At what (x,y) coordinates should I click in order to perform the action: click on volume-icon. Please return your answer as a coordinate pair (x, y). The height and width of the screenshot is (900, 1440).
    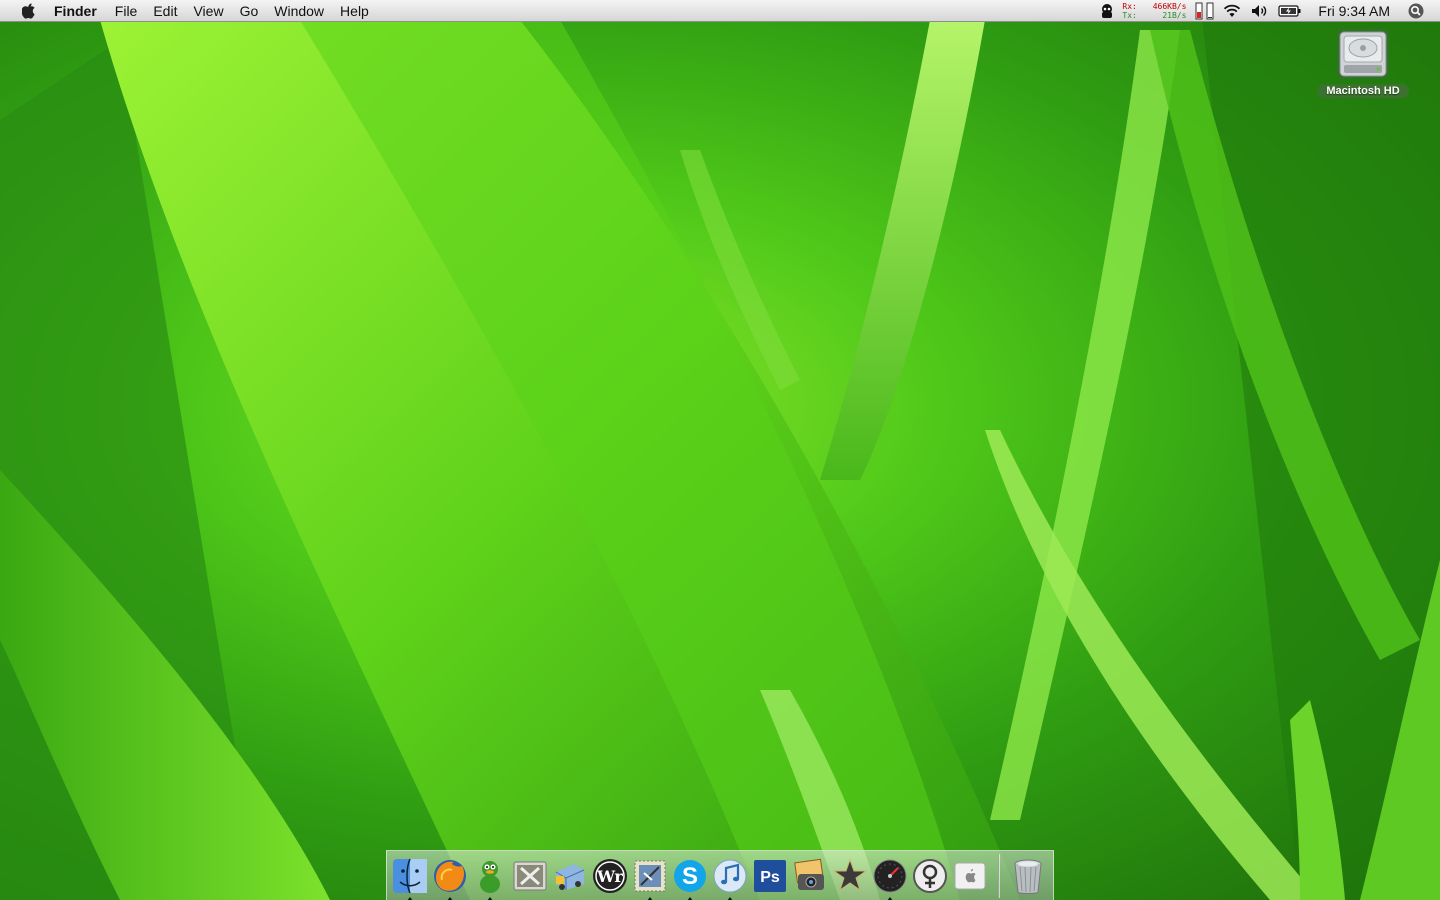
    Looking at the image, I should click on (1260, 11).